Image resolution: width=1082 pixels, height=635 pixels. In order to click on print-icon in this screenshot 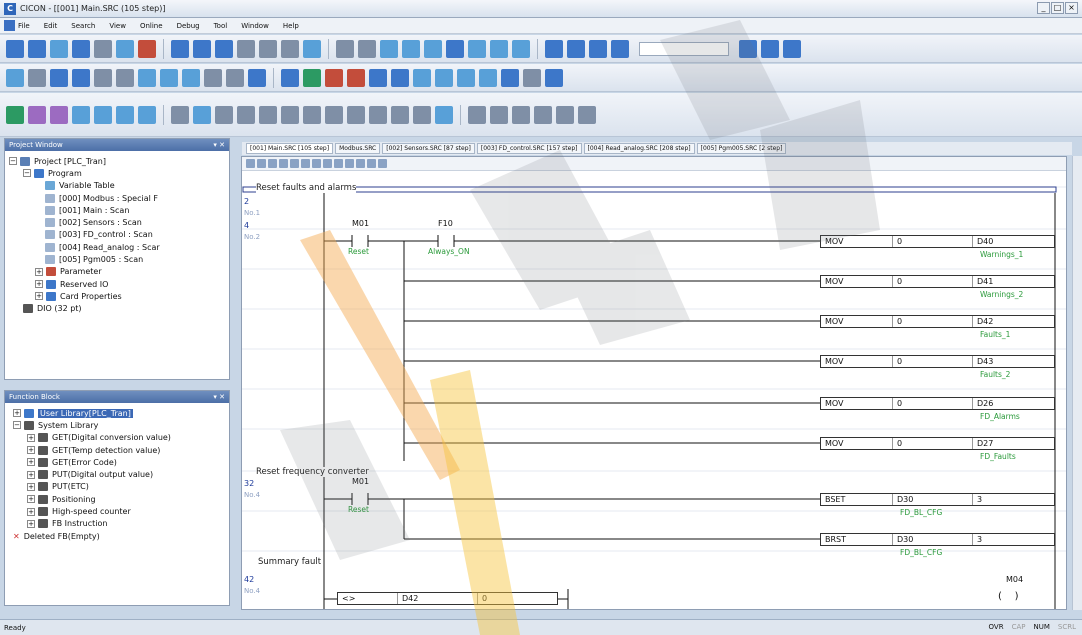, I will do `click(290, 48)`.